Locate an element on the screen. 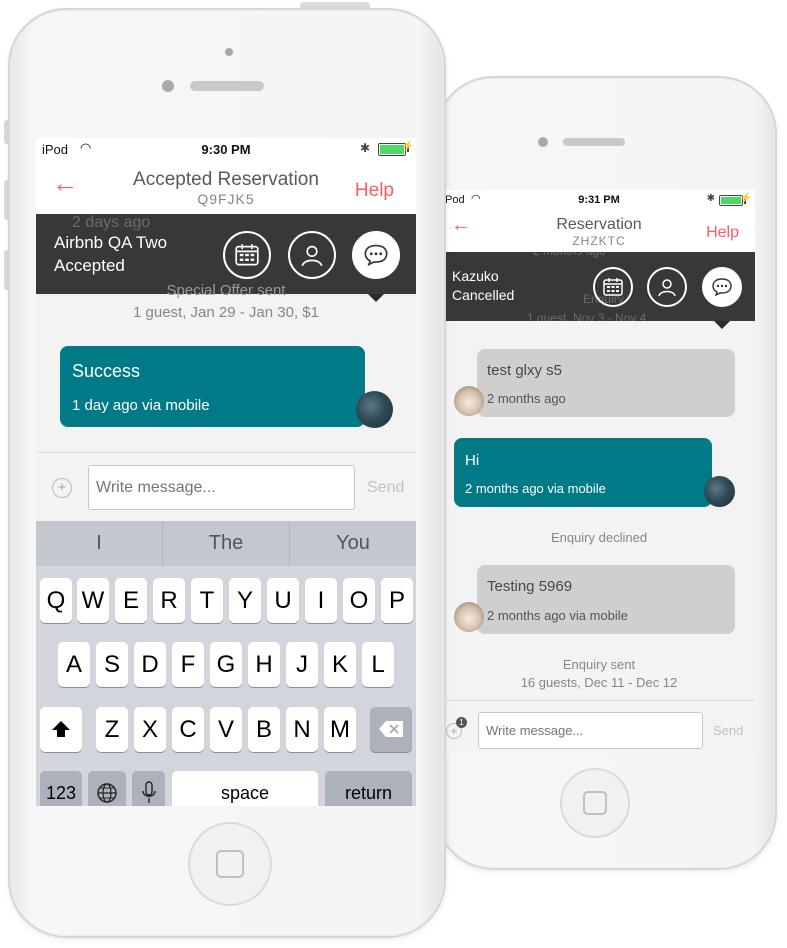  message-timestamp: 2 months ago is located at coordinates (526, 398).